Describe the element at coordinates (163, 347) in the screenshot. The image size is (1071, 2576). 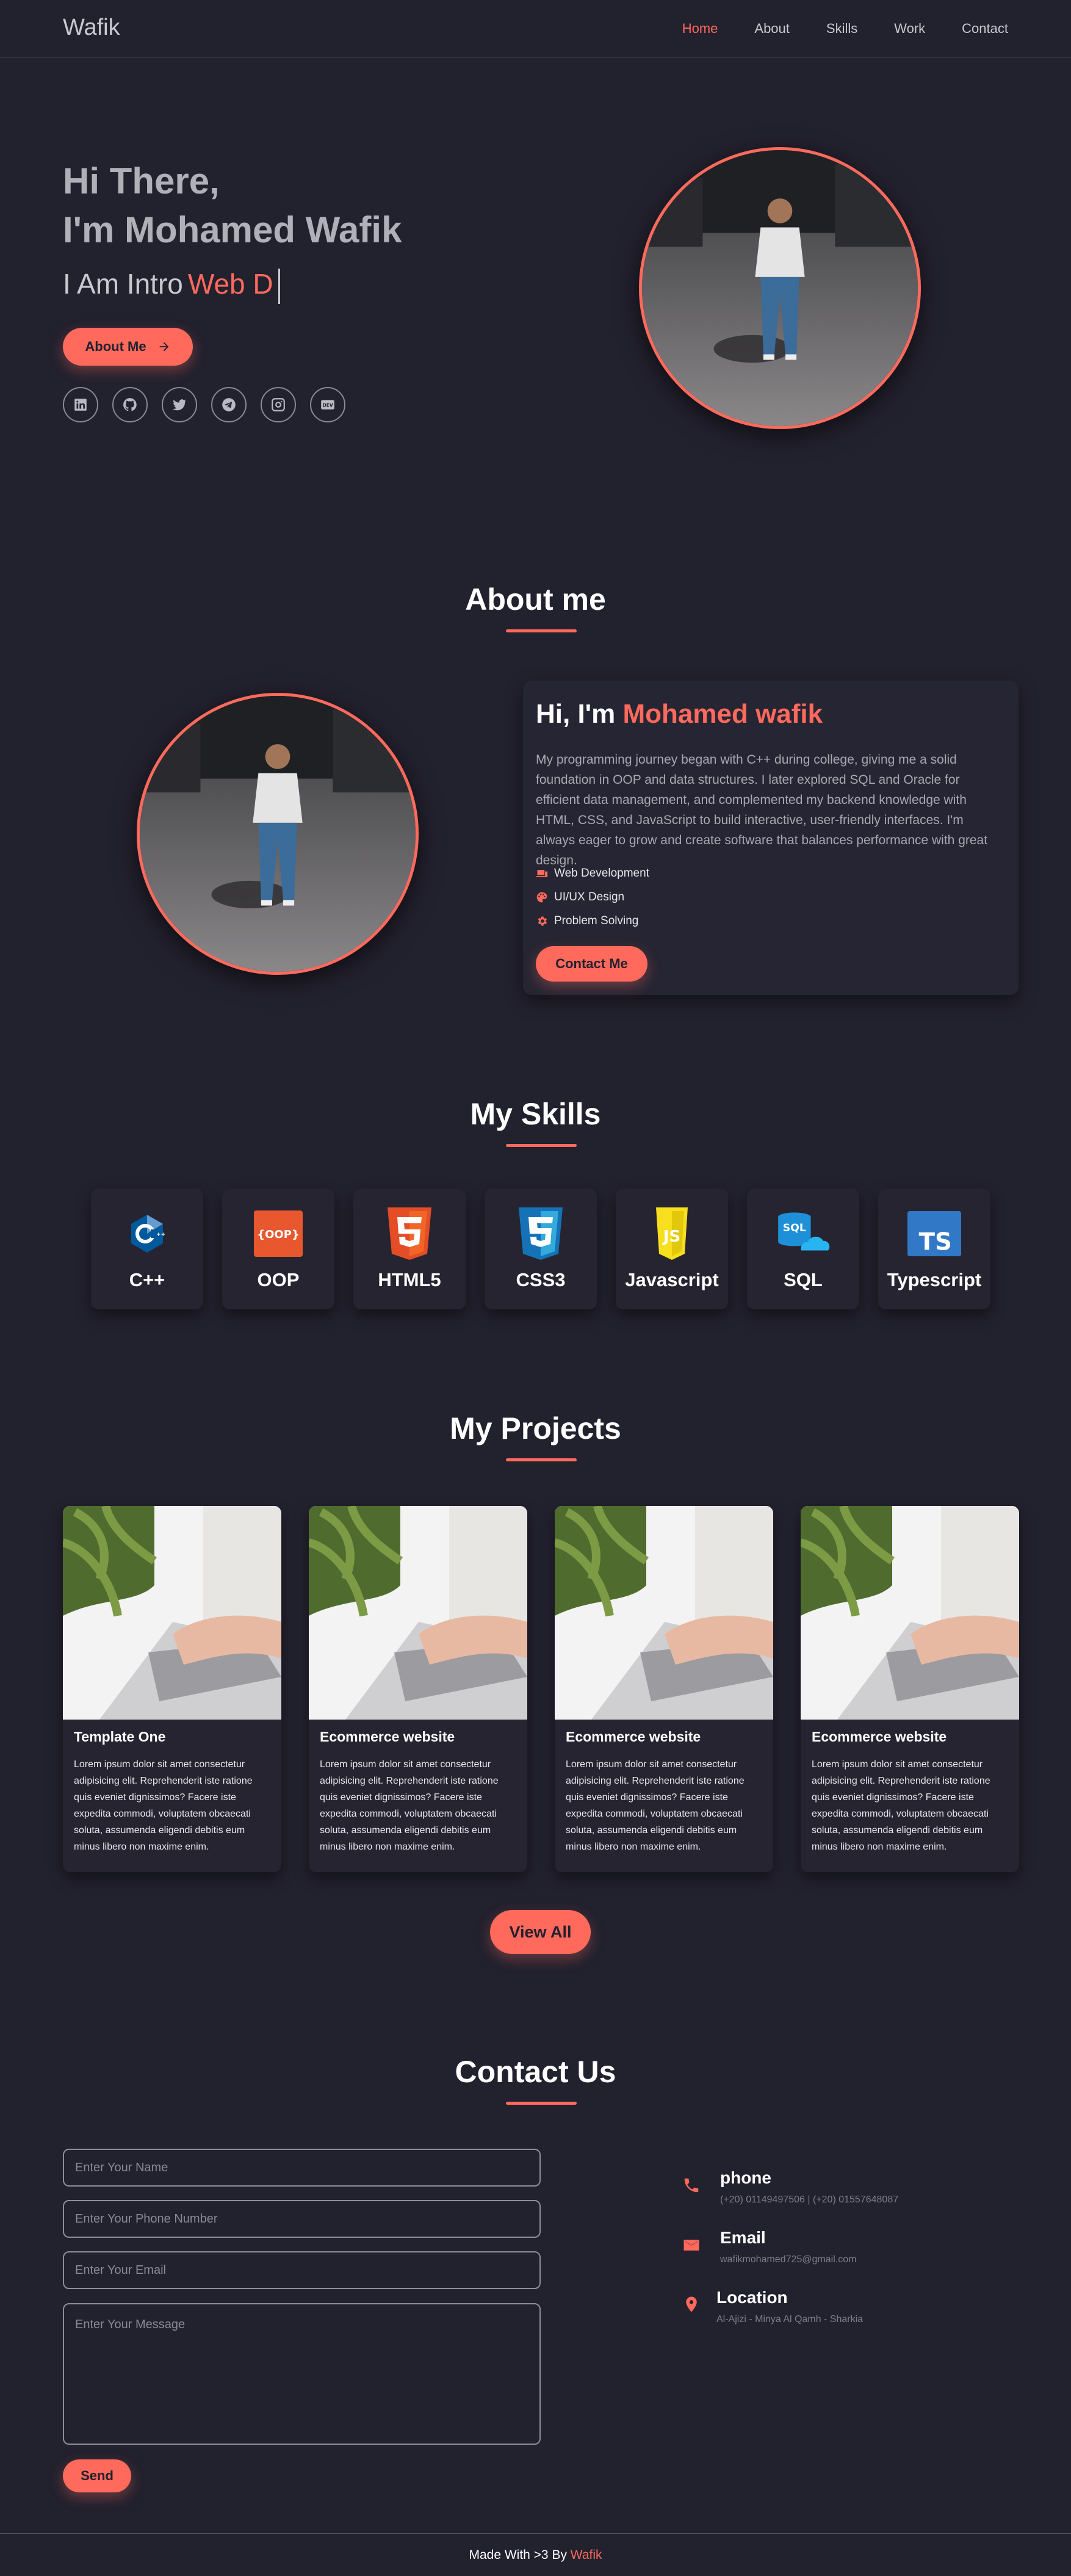
I see `arrow-right-icon` at that location.